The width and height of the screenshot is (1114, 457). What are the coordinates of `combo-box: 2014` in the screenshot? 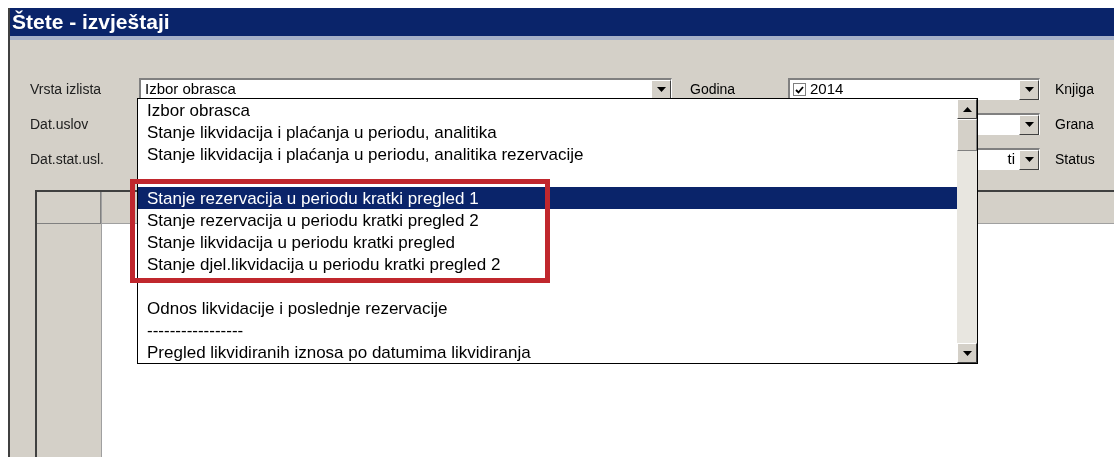 It's located at (914, 89).